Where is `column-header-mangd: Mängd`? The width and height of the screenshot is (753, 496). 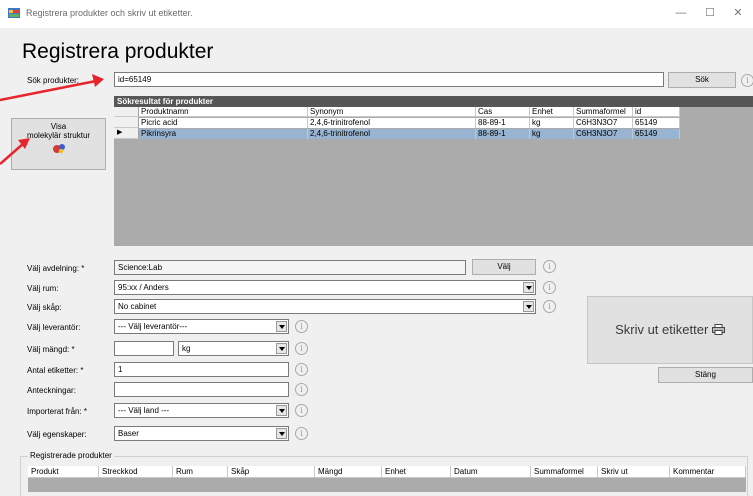 column-header-mangd: Mängd is located at coordinates (348, 472).